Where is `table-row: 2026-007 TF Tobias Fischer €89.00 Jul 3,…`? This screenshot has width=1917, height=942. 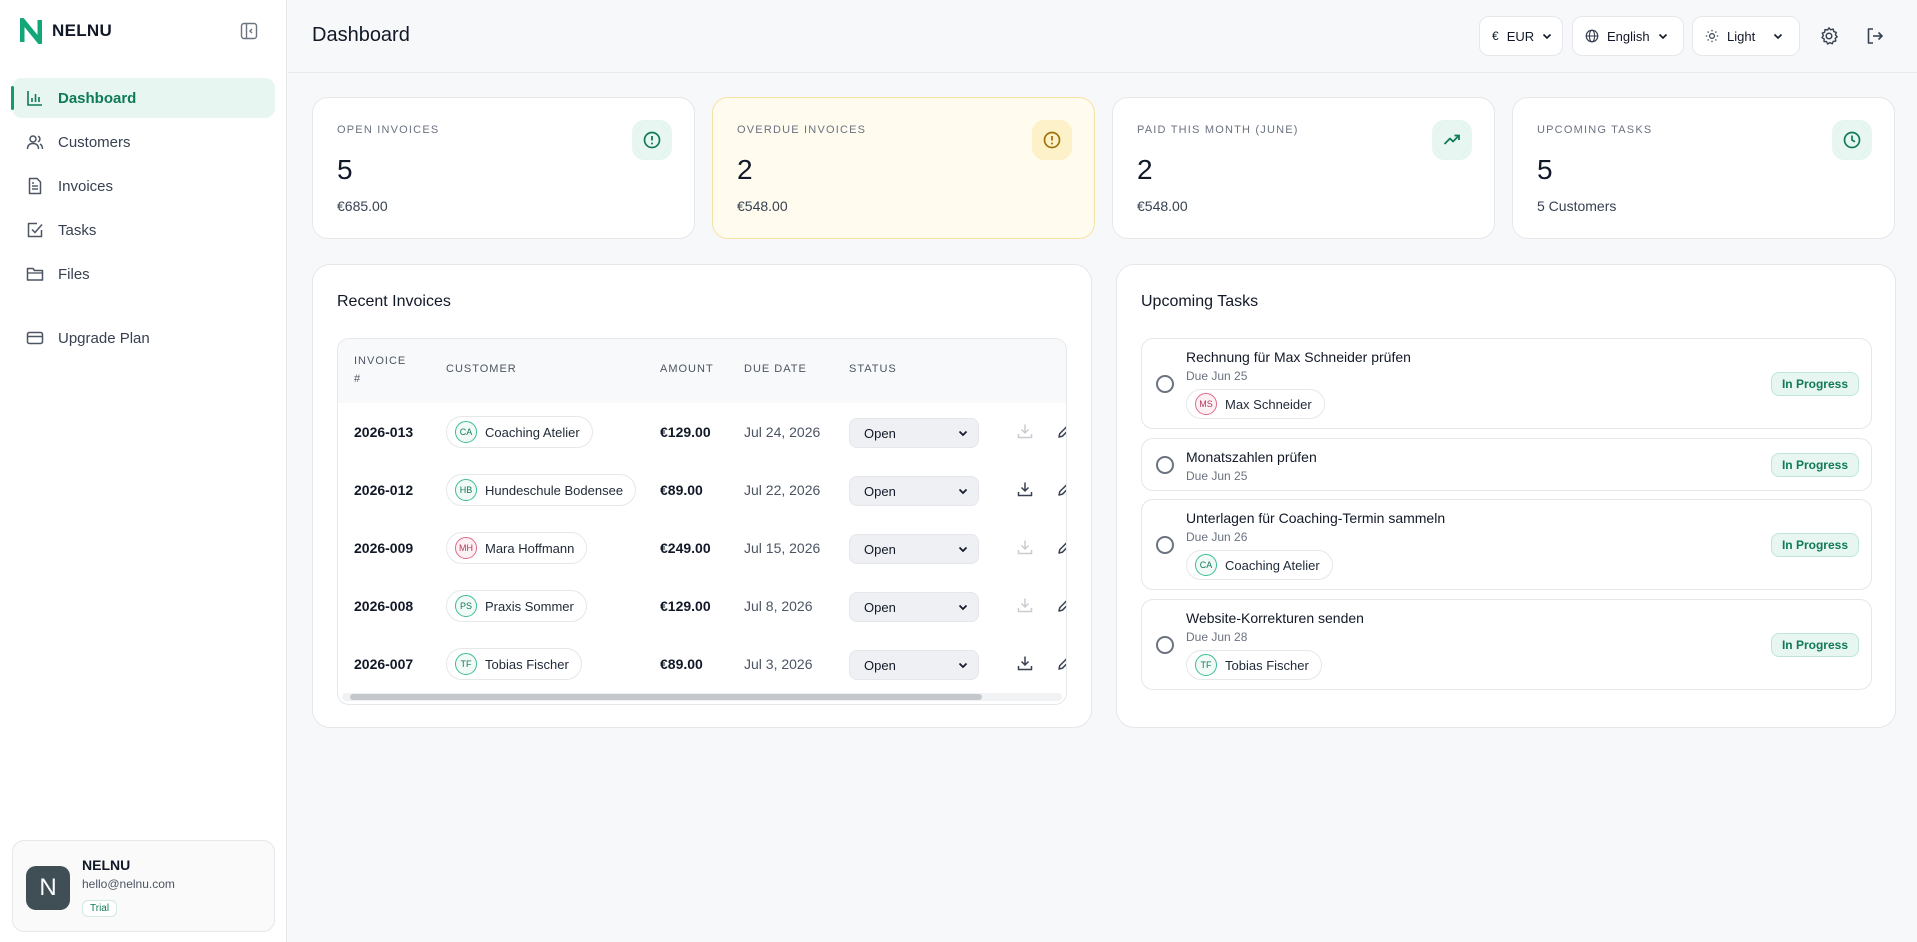
table-row: 2026-007 TF Tobias Fischer €89.00 Jul 3,… is located at coordinates (702, 664).